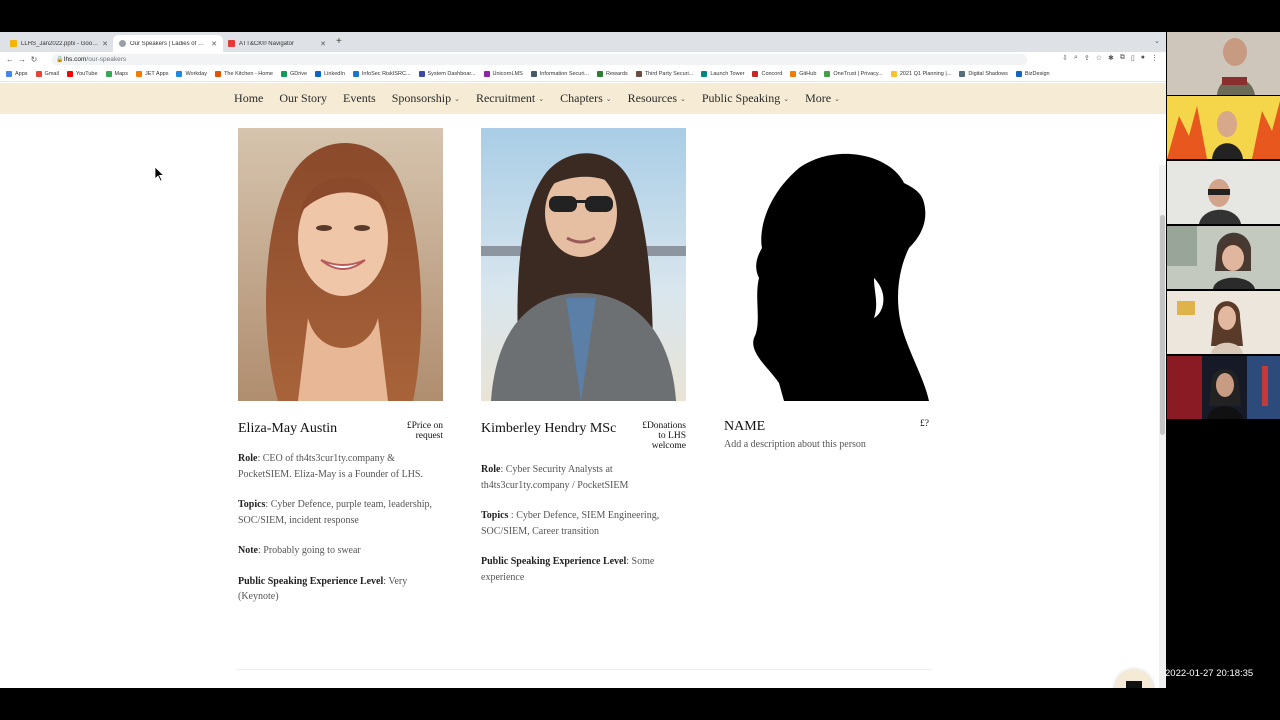 The height and width of the screenshot is (720, 1280). Describe the element at coordinates (75, 59) in the screenshot. I see `url-host: lhs.com` at that location.